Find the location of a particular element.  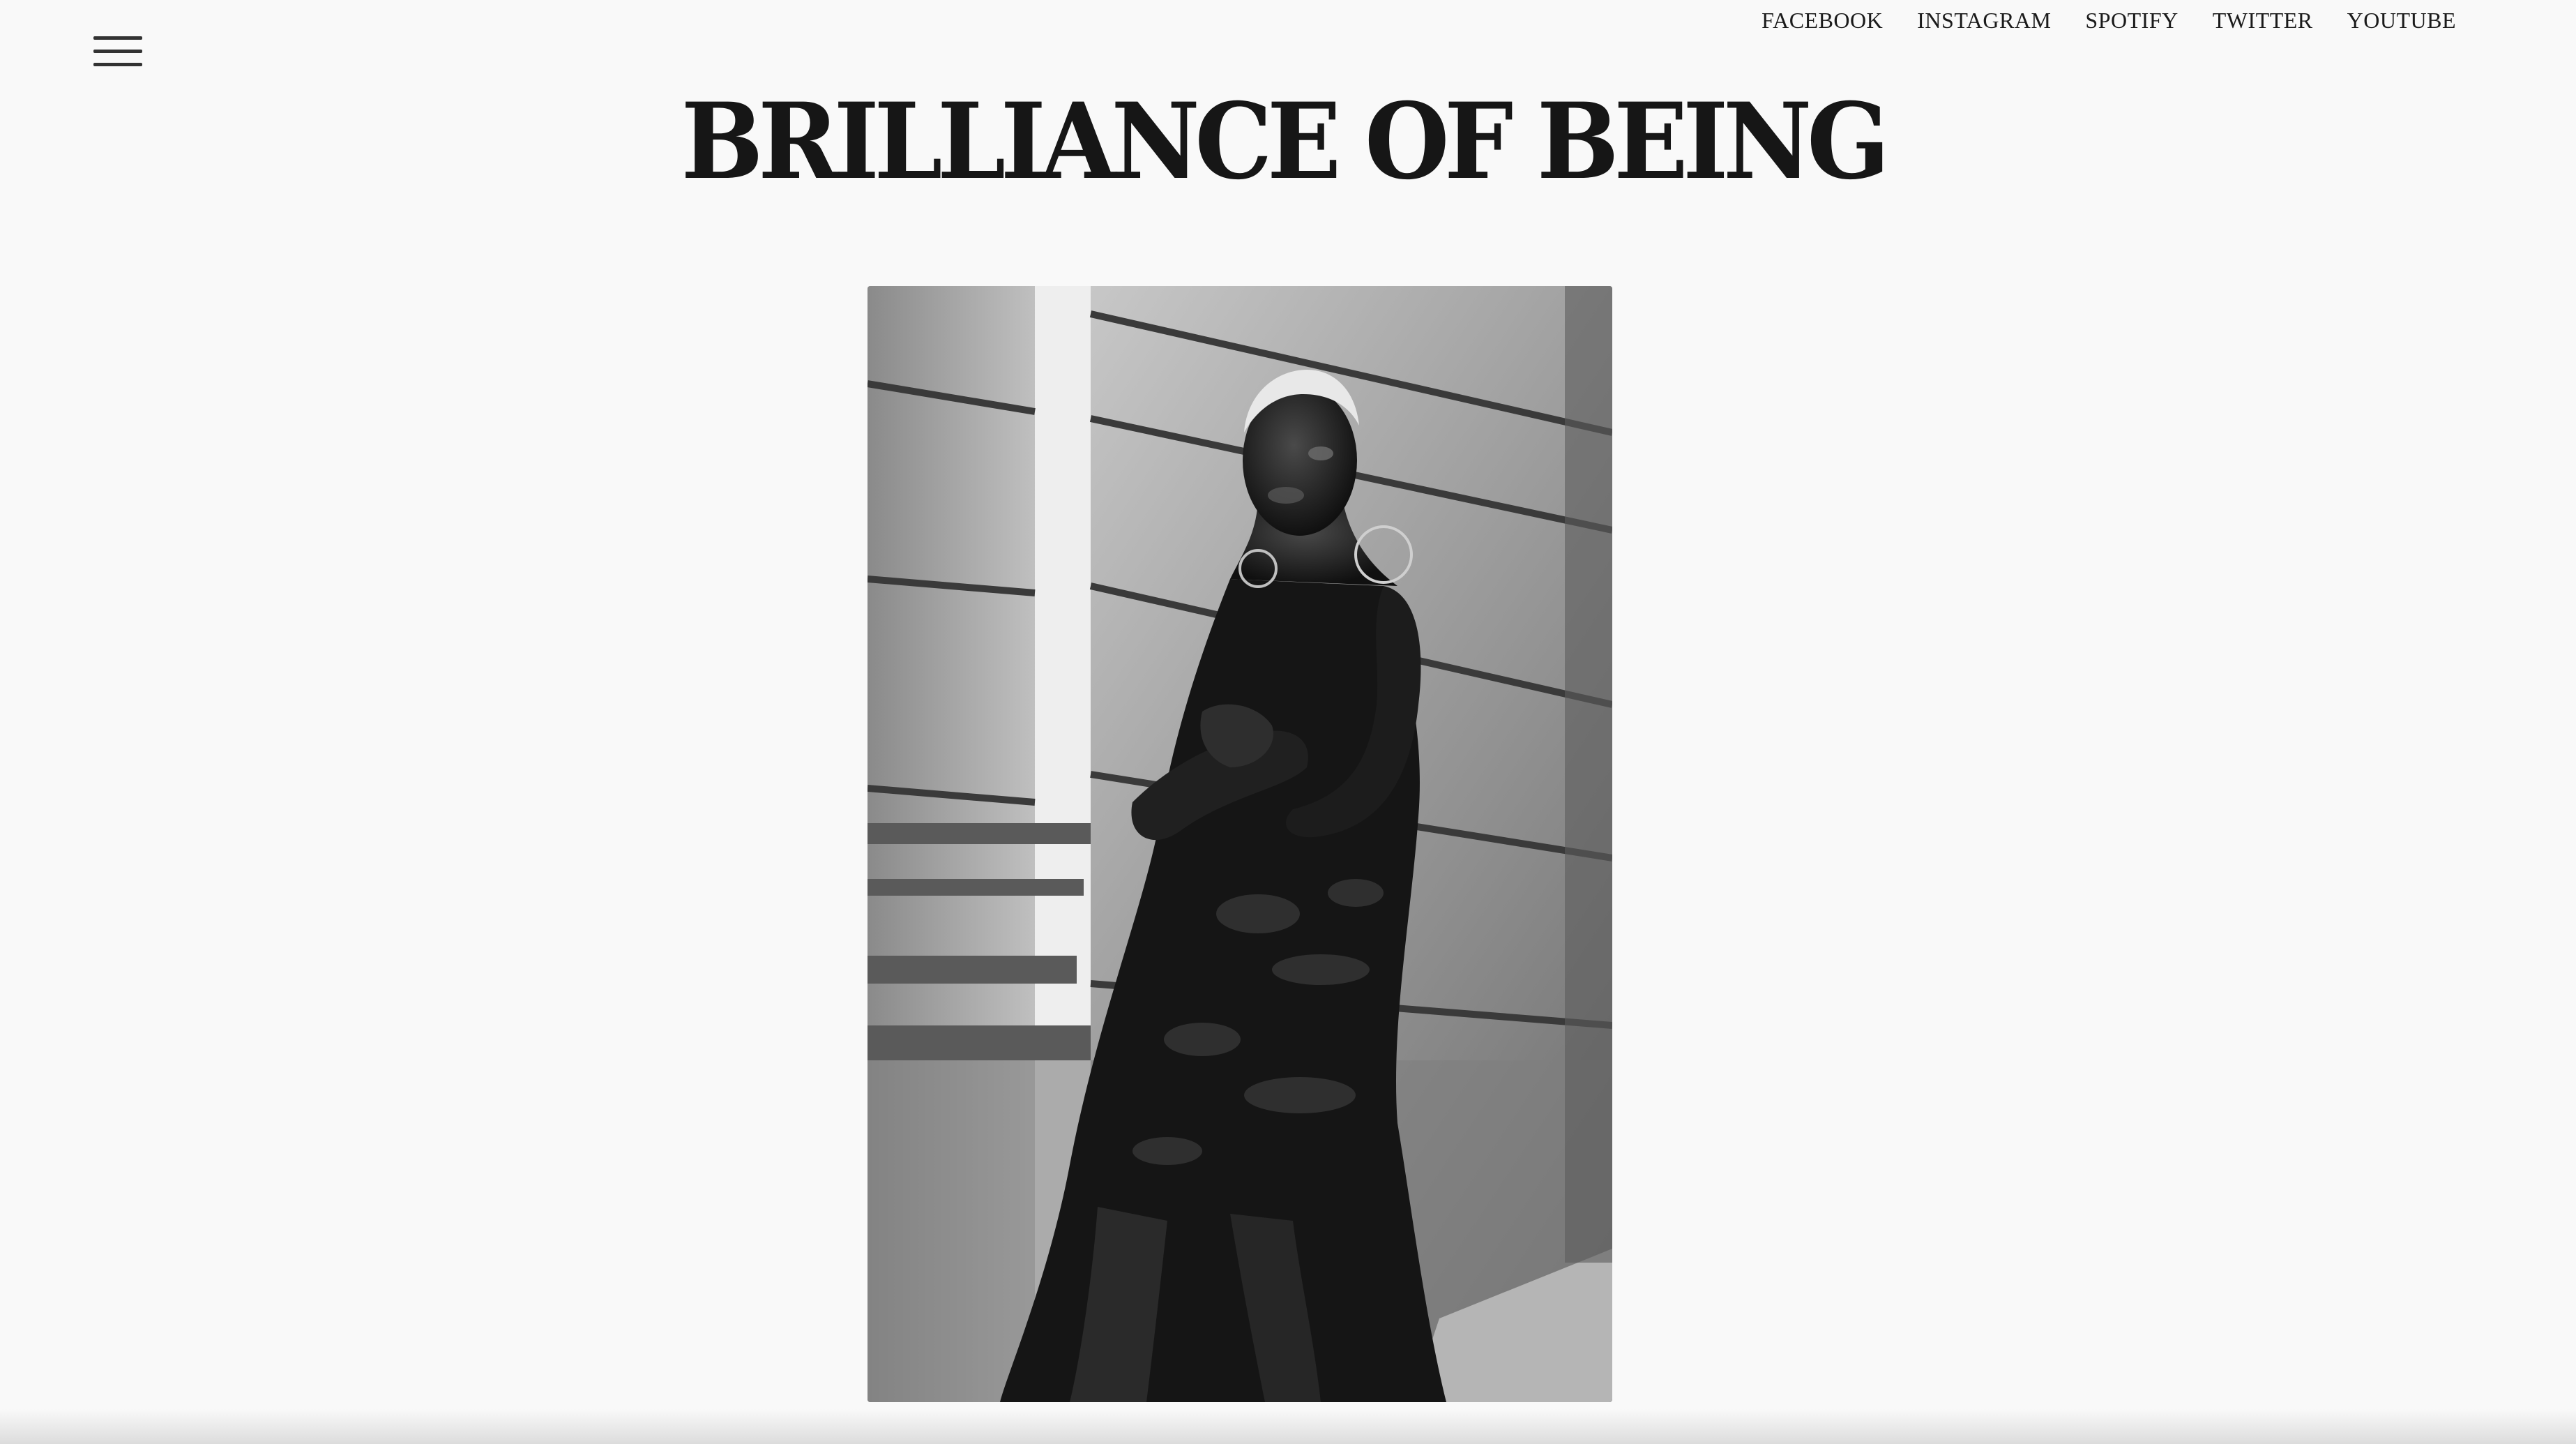

social-link-youtube: YOUTUBE is located at coordinates (2401, 20).